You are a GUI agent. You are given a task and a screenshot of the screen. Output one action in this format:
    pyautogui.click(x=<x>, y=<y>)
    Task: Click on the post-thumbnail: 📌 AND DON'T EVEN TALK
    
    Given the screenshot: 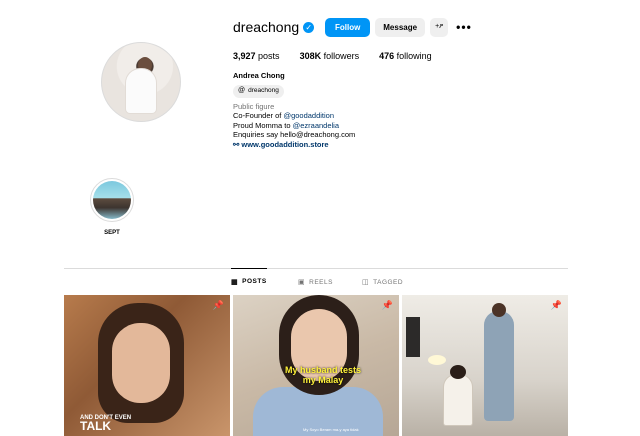 What is the action you would take?
    pyautogui.click(x=147, y=365)
    